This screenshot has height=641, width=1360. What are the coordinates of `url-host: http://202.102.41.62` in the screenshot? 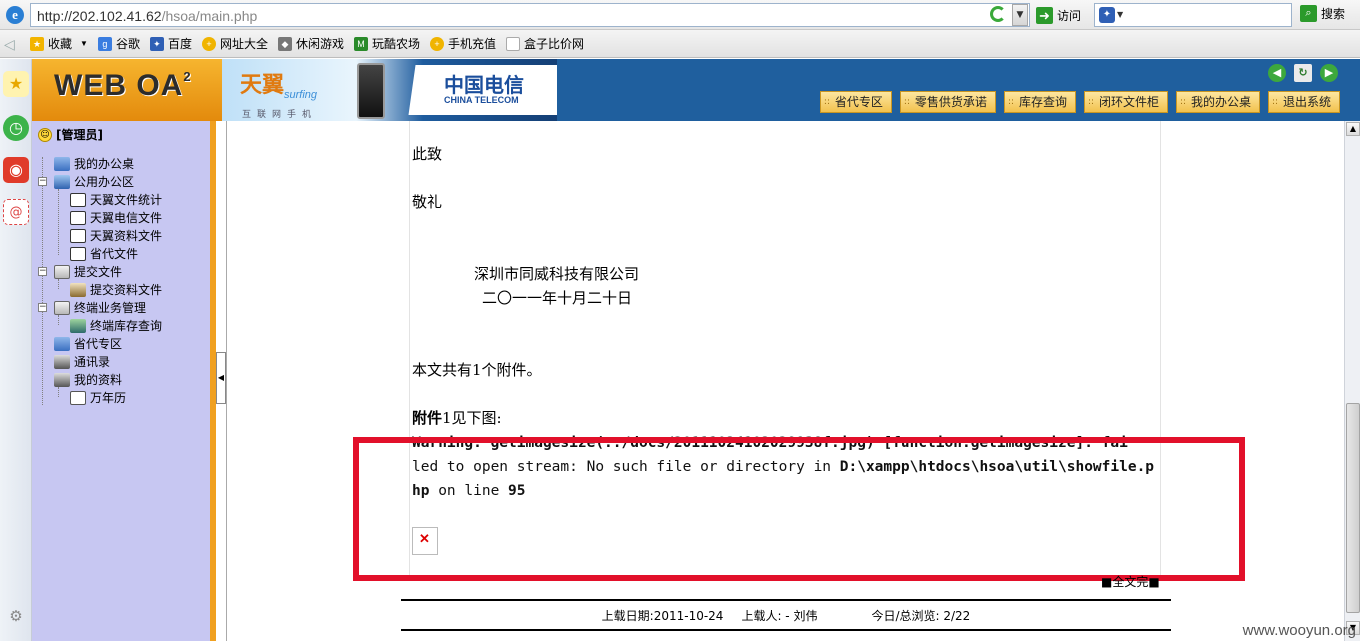 It's located at (99, 16).